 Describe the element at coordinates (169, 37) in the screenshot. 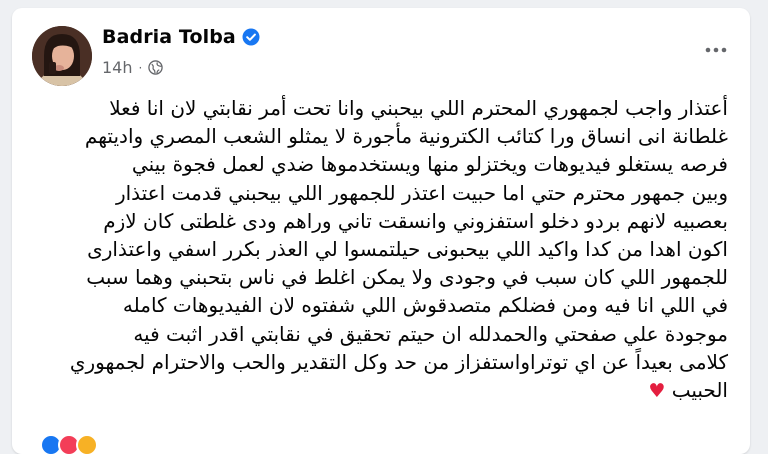

I see `author-name: Badria Tolba` at that location.